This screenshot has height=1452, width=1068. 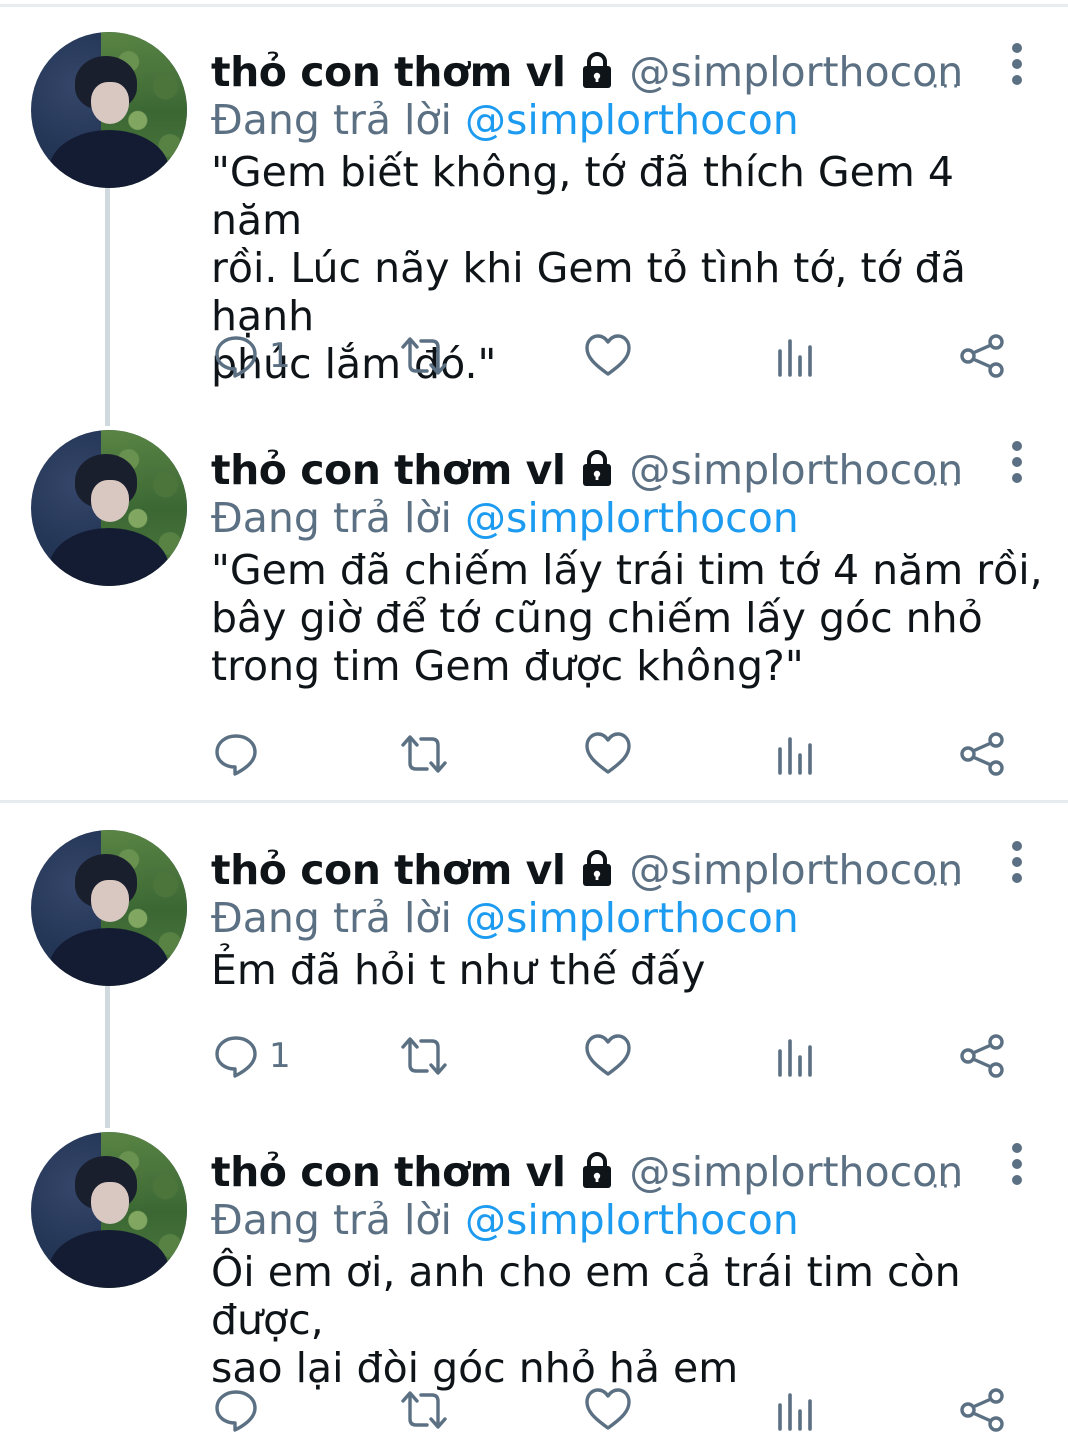 I want to click on thread-connector-line, so click(x=107, y=307).